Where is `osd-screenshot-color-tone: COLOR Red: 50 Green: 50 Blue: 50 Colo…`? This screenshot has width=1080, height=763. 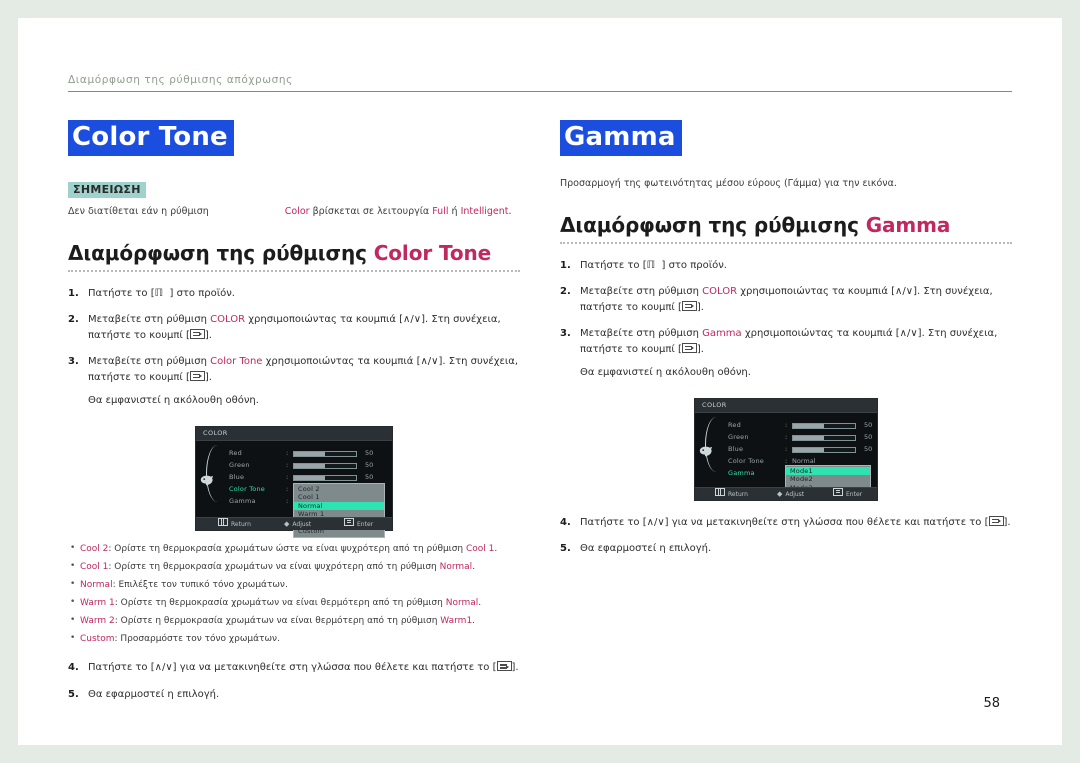 osd-screenshot-color-tone: COLOR Red: 50 Green: 50 Blue: 50 Colo… is located at coordinates (294, 481).